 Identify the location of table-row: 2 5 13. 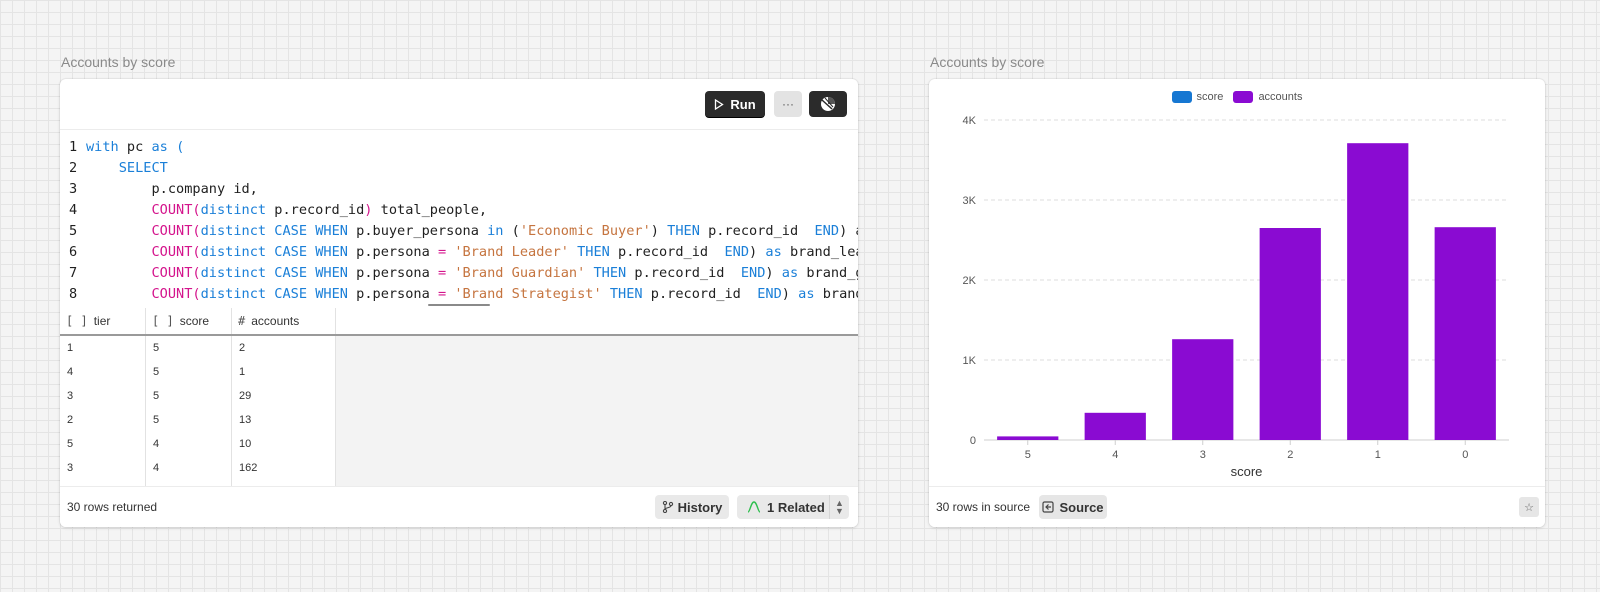
(198, 420).